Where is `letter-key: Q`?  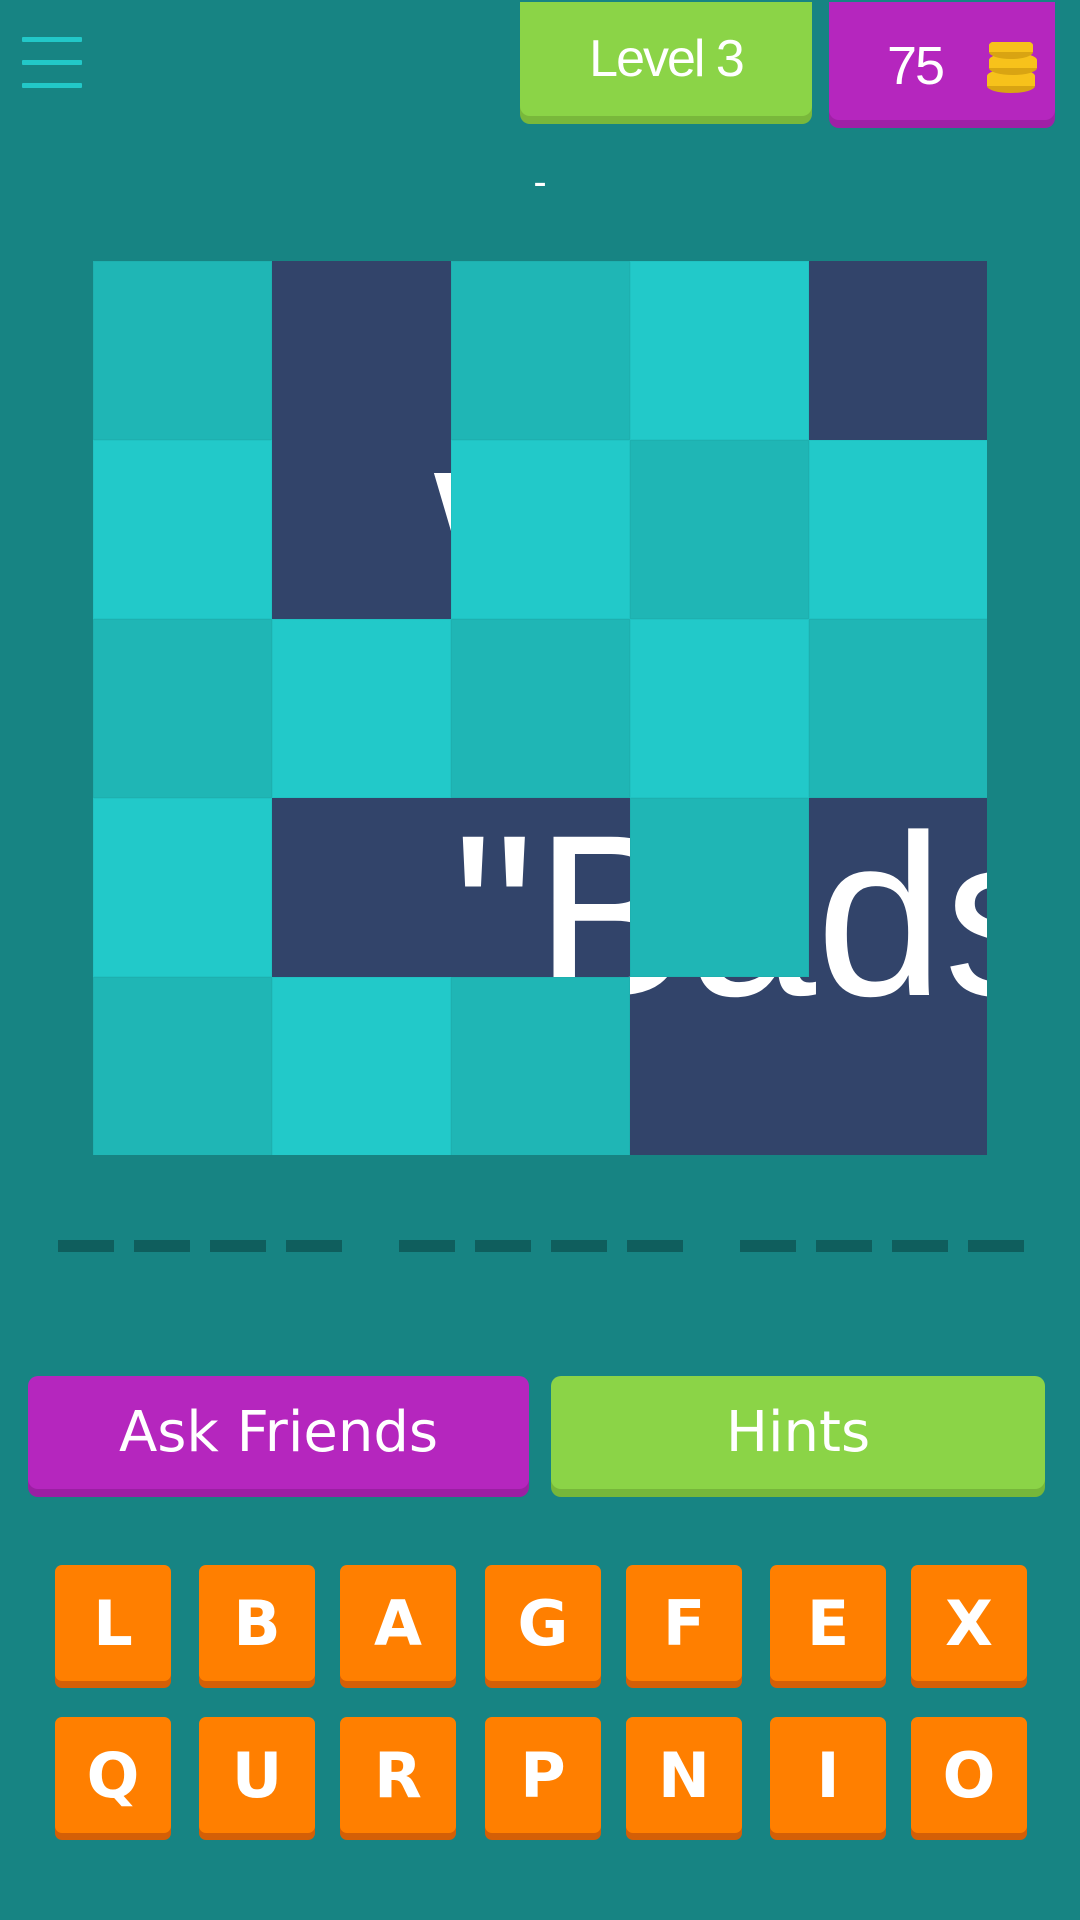 letter-key: Q is located at coordinates (113, 1775).